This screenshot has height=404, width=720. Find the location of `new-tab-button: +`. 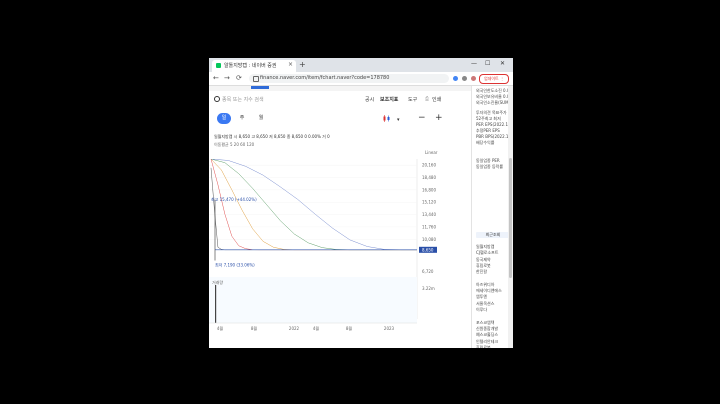

new-tab-button: + is located at coordinates (302, 65).